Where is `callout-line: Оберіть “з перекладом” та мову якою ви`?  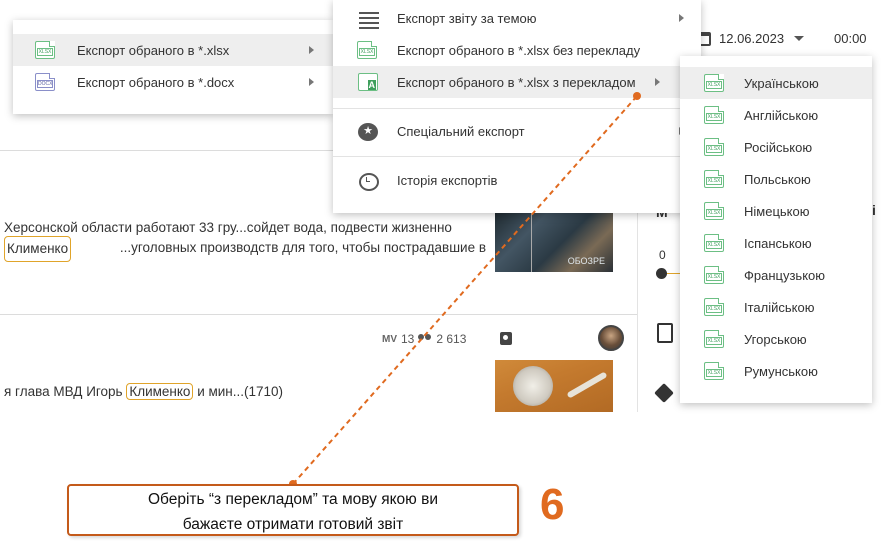 callout-line: Оберіть “з перекладом” та мову якою ви is located at coordinates (293, 499).